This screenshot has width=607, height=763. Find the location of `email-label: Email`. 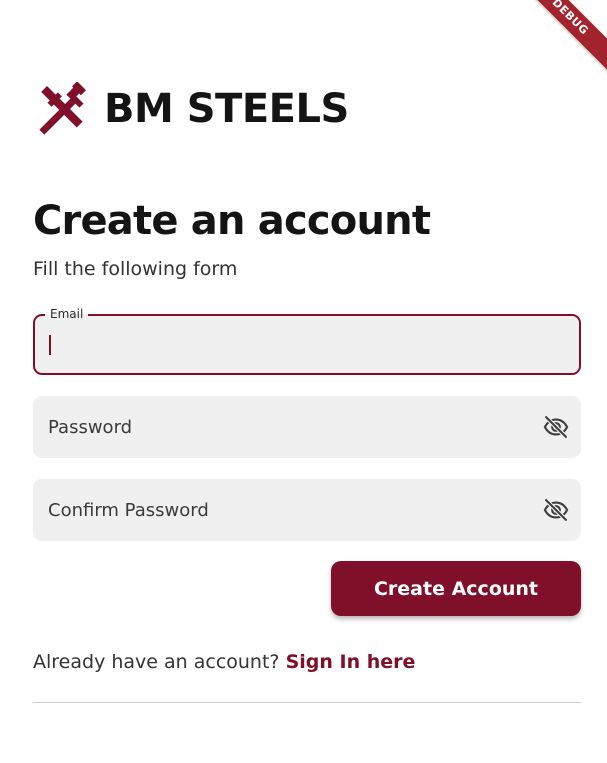

email-label: Email is located at coordinates (67, 314).